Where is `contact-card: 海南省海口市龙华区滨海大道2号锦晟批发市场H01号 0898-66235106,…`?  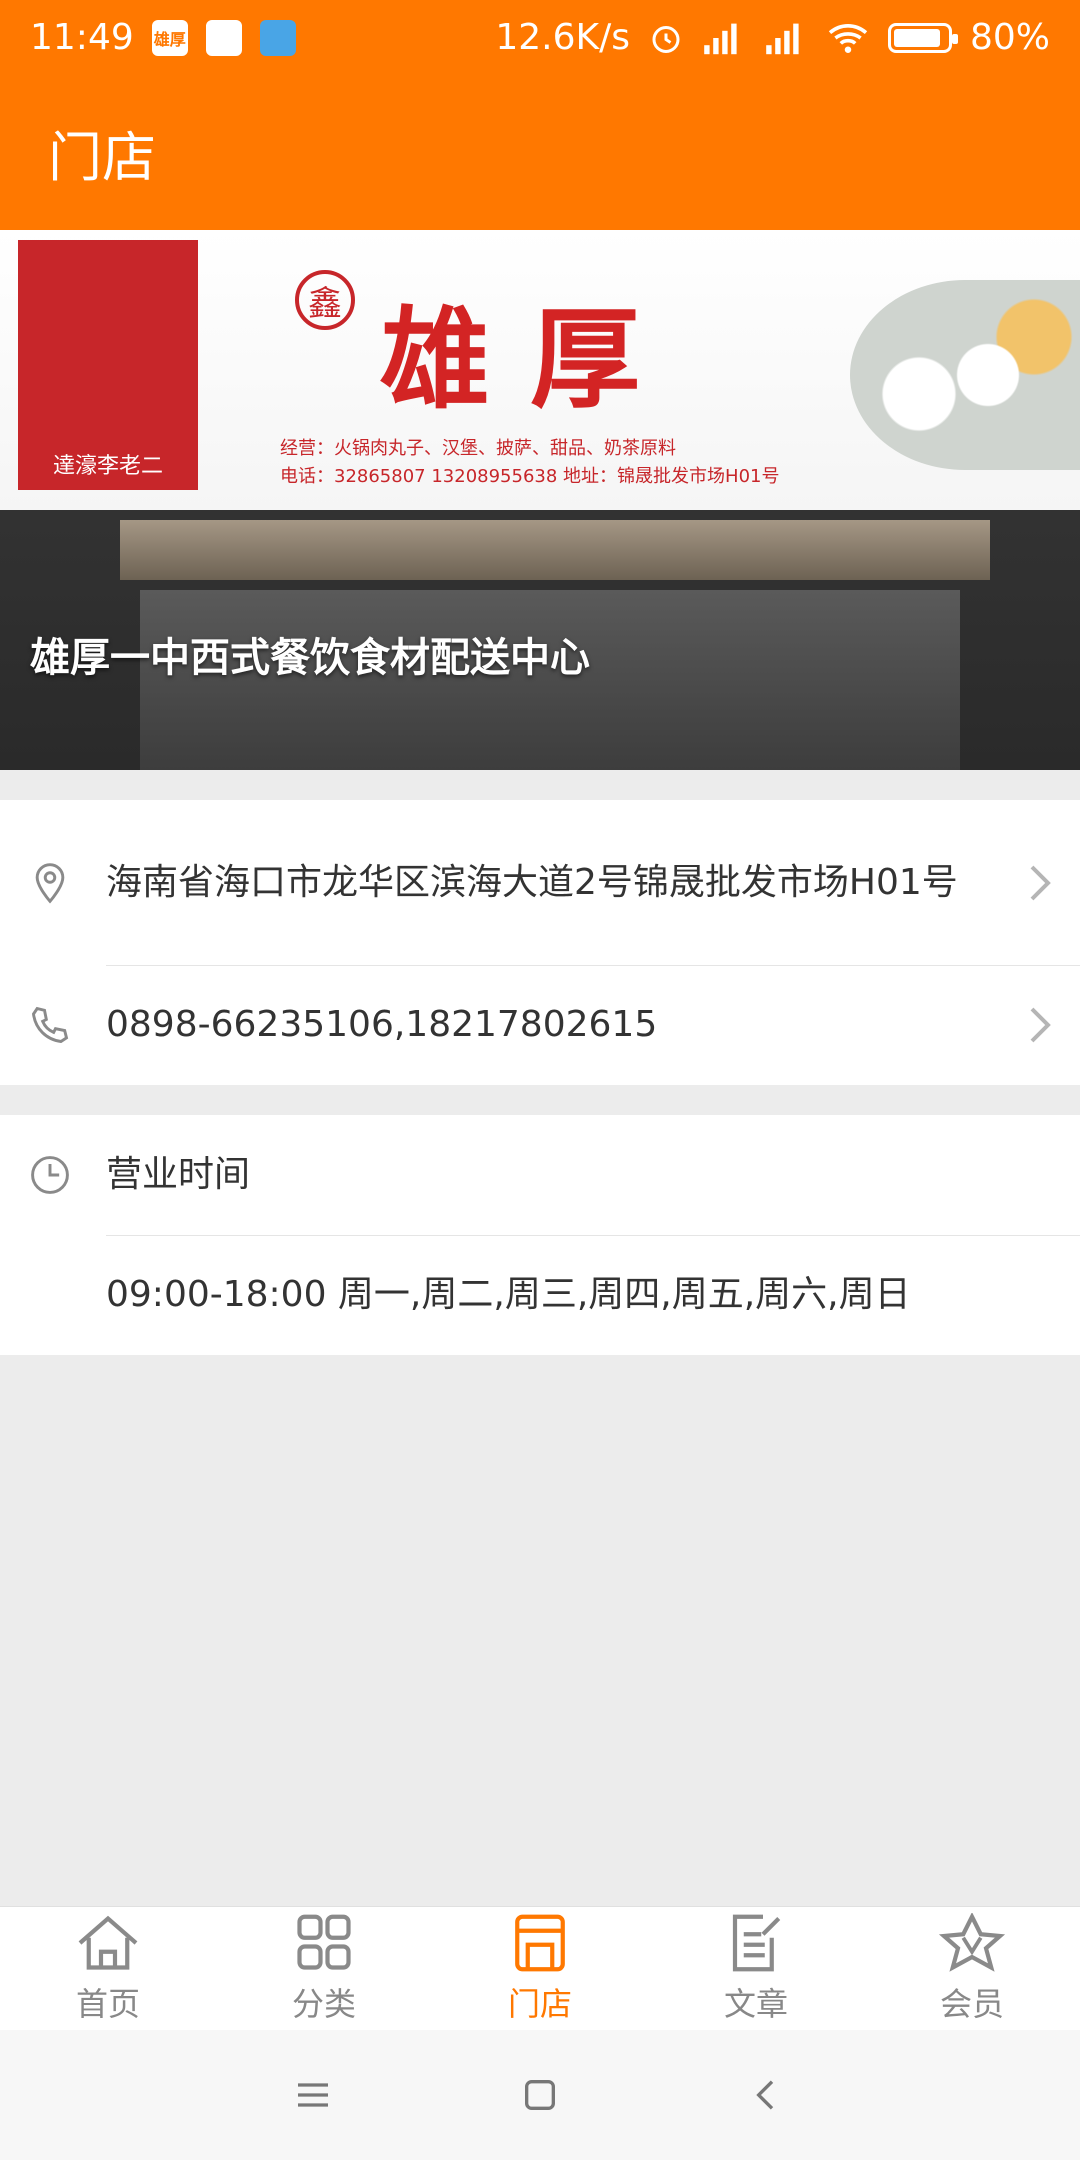
contact-card: 海南省海口市龙华区滨海大道2号锦晟批发市场H01号 0898-66235106,… is located at coordinates (540, 942).